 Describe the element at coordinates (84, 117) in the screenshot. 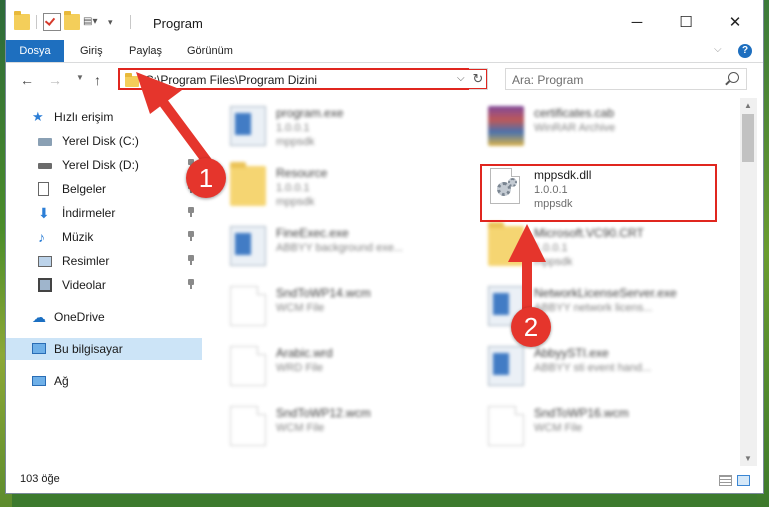

I see `sidebar-item-label: Hızlı erişim` at that location.